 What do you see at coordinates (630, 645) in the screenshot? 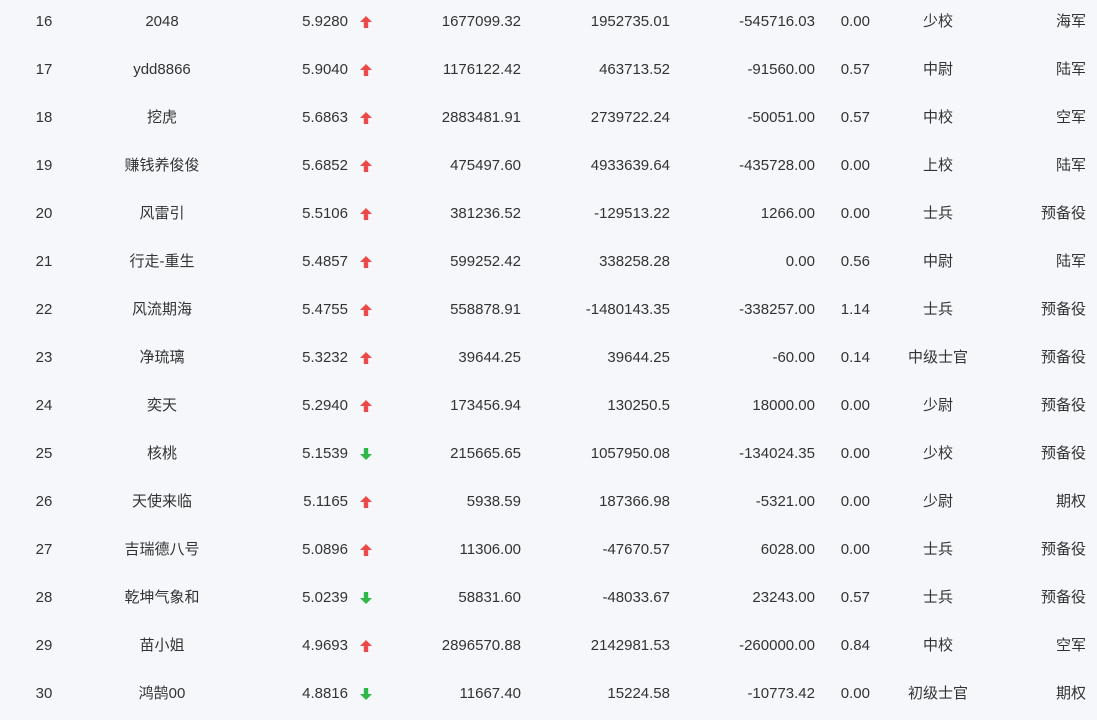
I see `value2-cell: 2142981.53` at bounding box center [630, 645].